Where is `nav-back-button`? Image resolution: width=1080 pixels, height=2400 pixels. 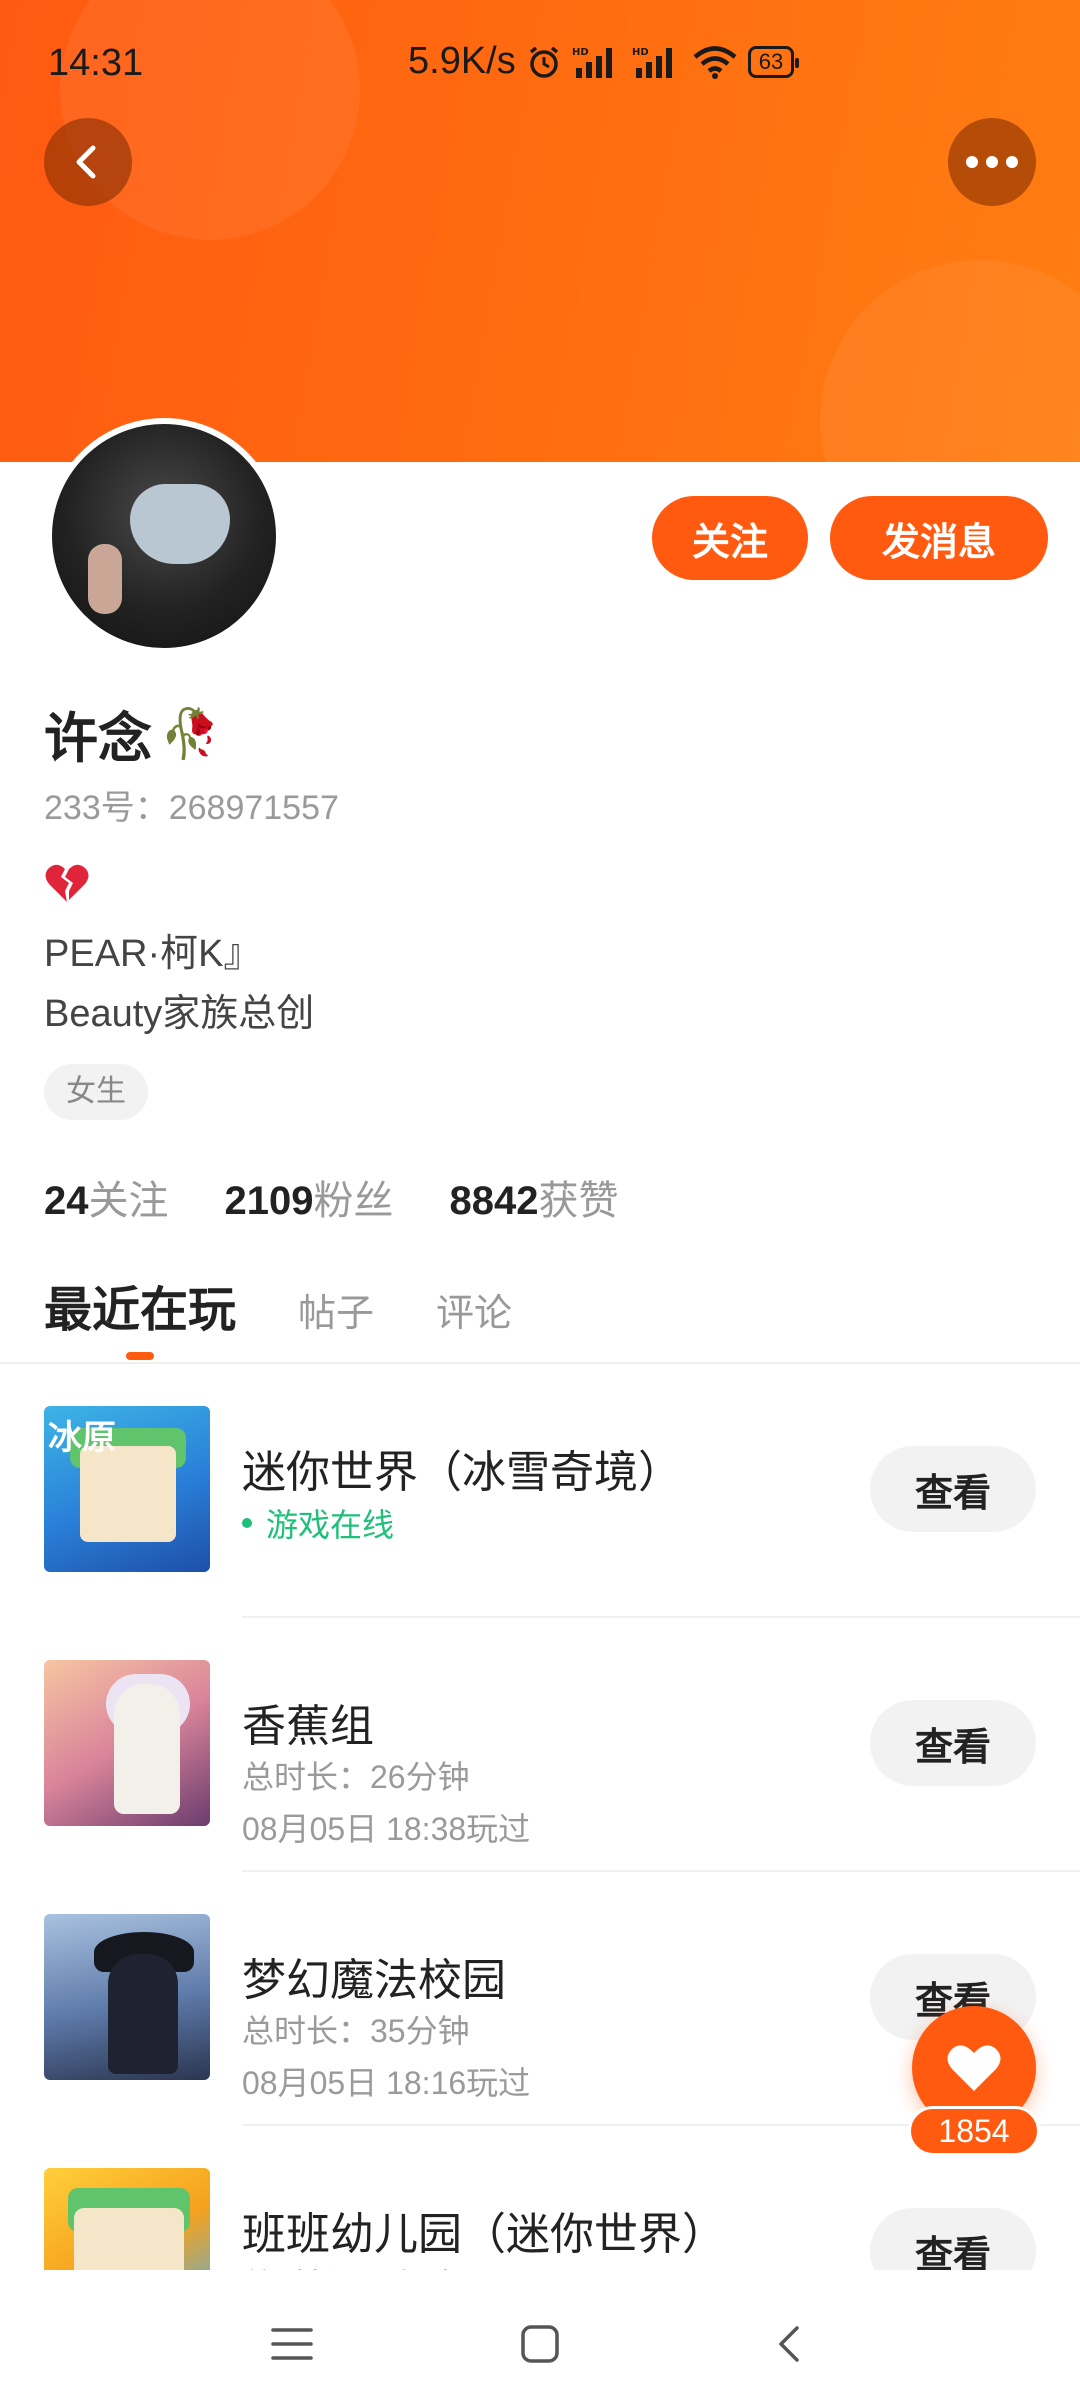 nav-back-button is located at coordinates (788, 2344).